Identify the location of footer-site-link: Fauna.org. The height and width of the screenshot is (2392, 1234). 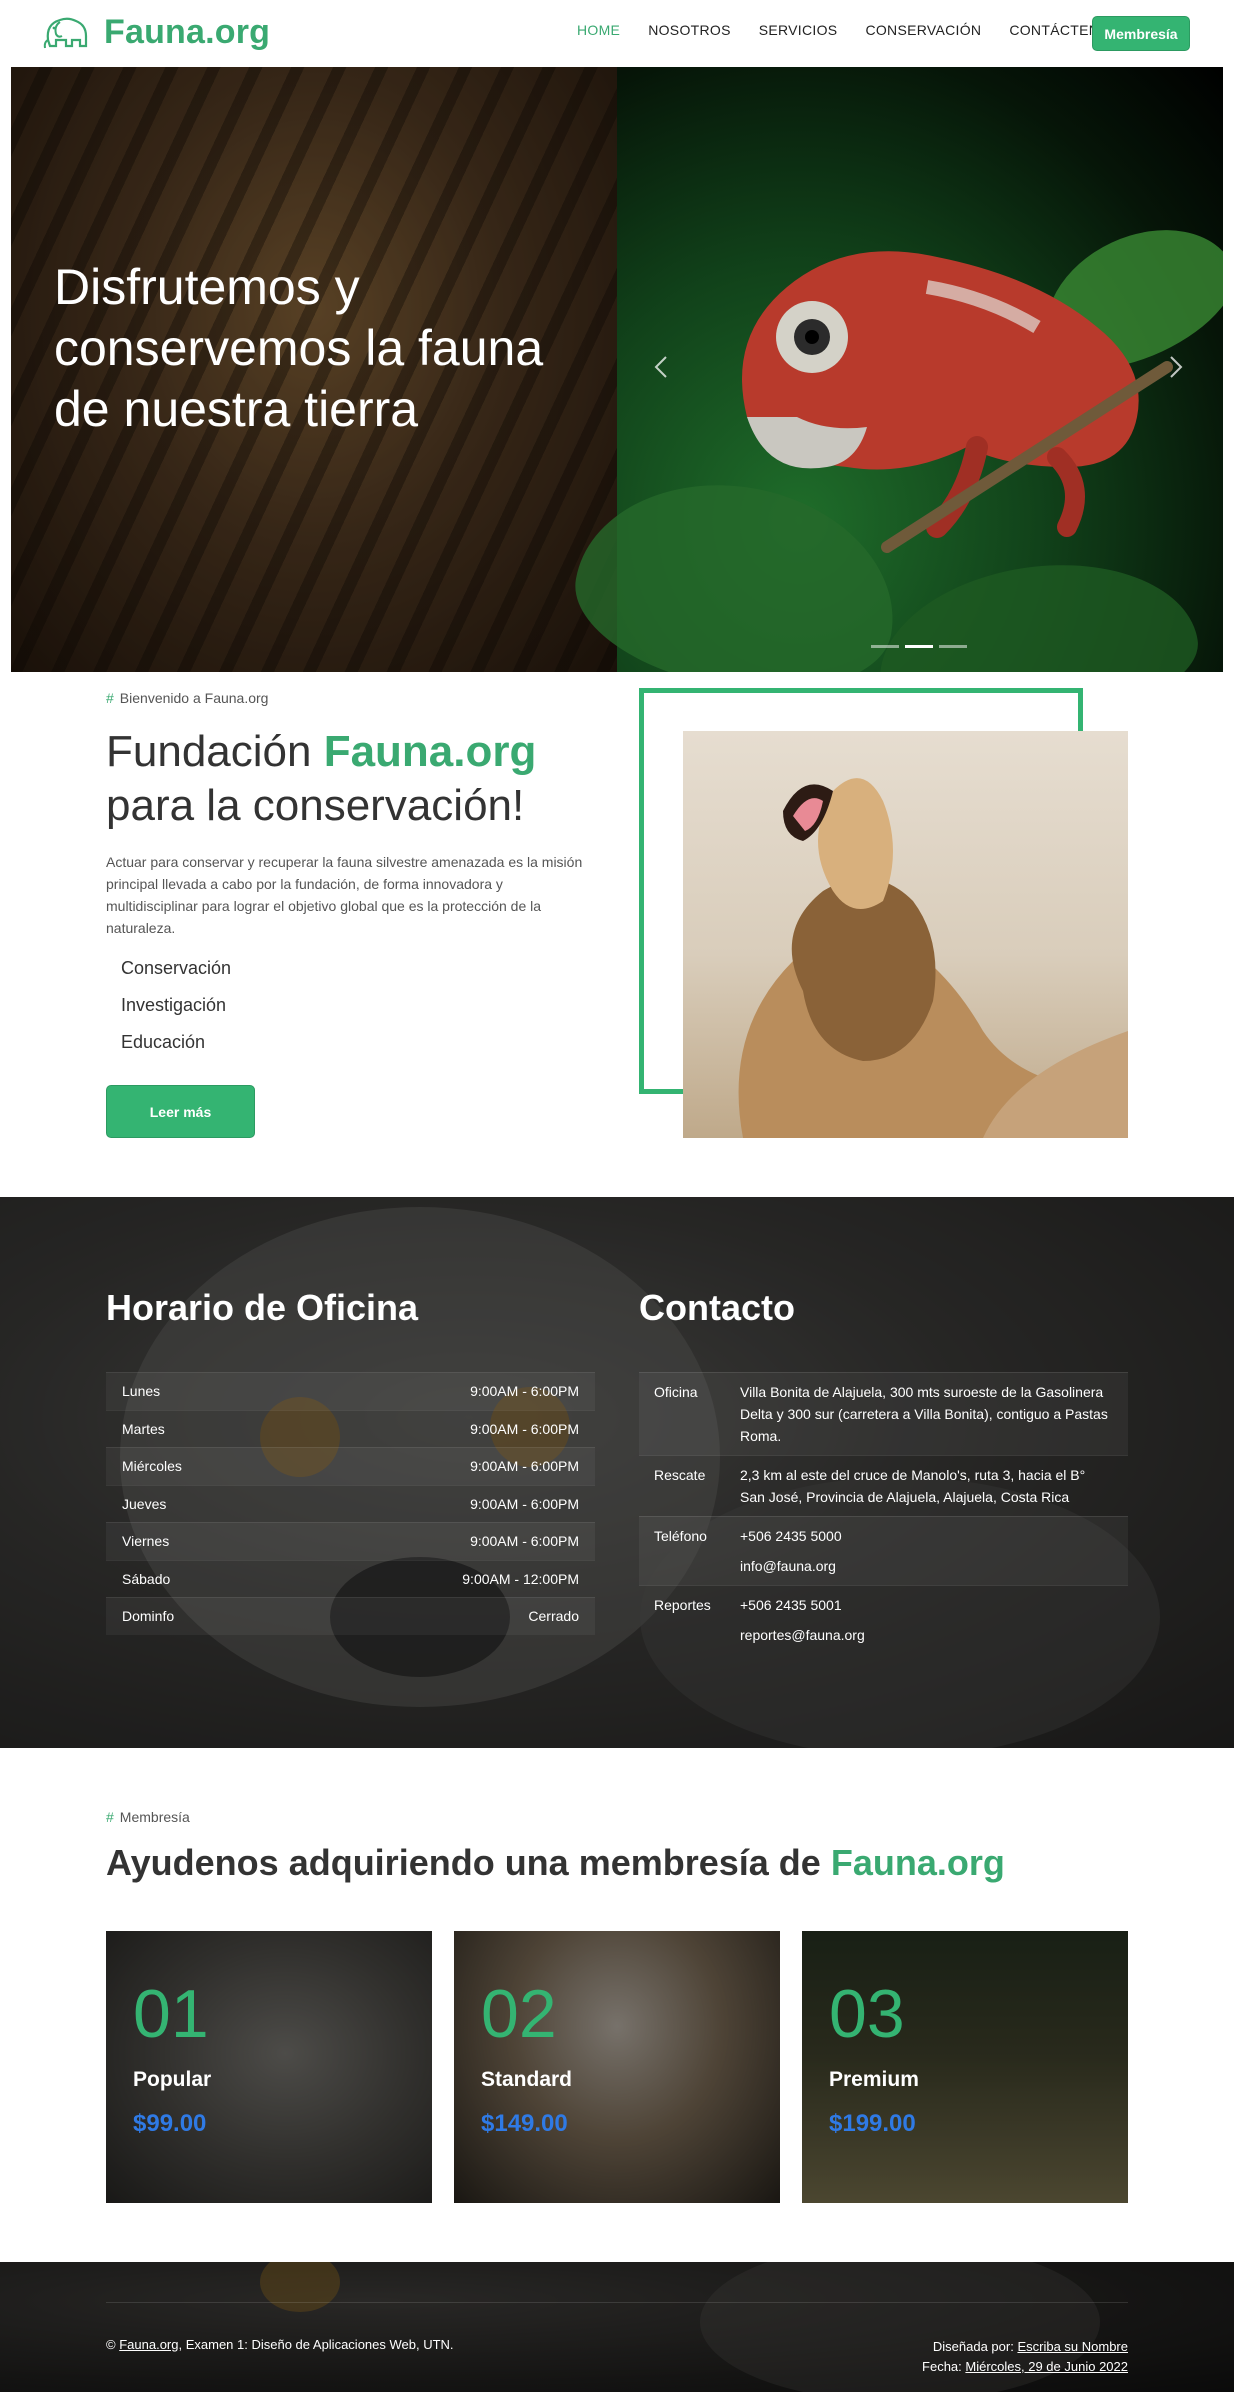
(148, 2344).